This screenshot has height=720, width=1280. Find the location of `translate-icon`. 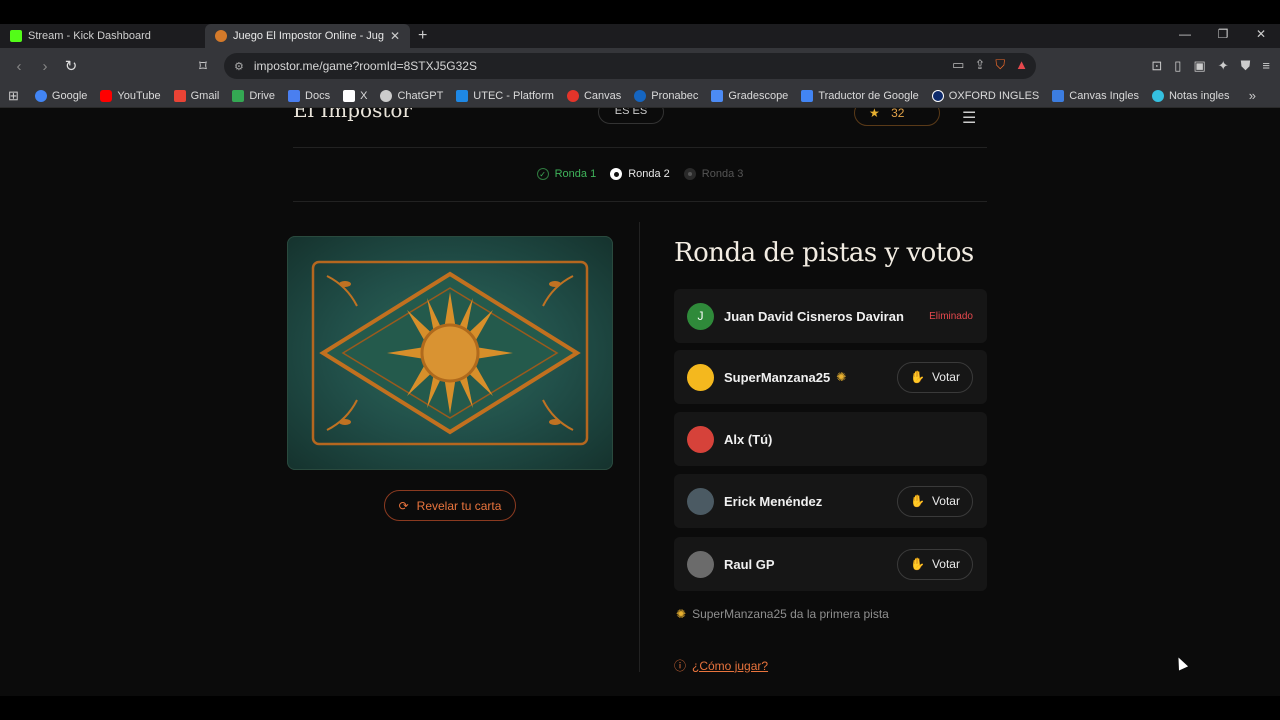

translate-icon is located at coordinates (807, 95).